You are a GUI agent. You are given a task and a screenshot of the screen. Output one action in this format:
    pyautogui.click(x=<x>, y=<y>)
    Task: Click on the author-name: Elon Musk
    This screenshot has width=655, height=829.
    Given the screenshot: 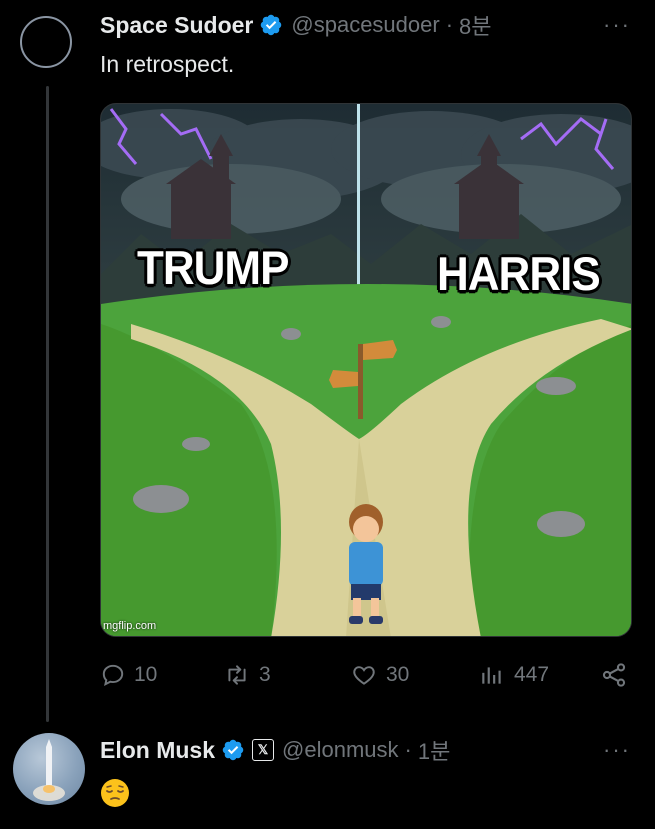 What is the action you would take?
    pyautogui.click(x=157, y=750)
    